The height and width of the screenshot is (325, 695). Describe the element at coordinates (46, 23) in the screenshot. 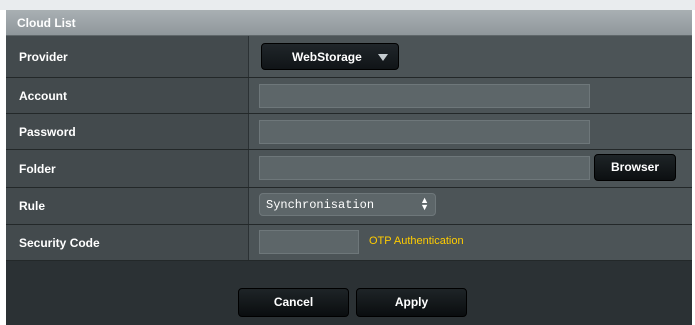

I see `panel-title: Cloud List` at that location.